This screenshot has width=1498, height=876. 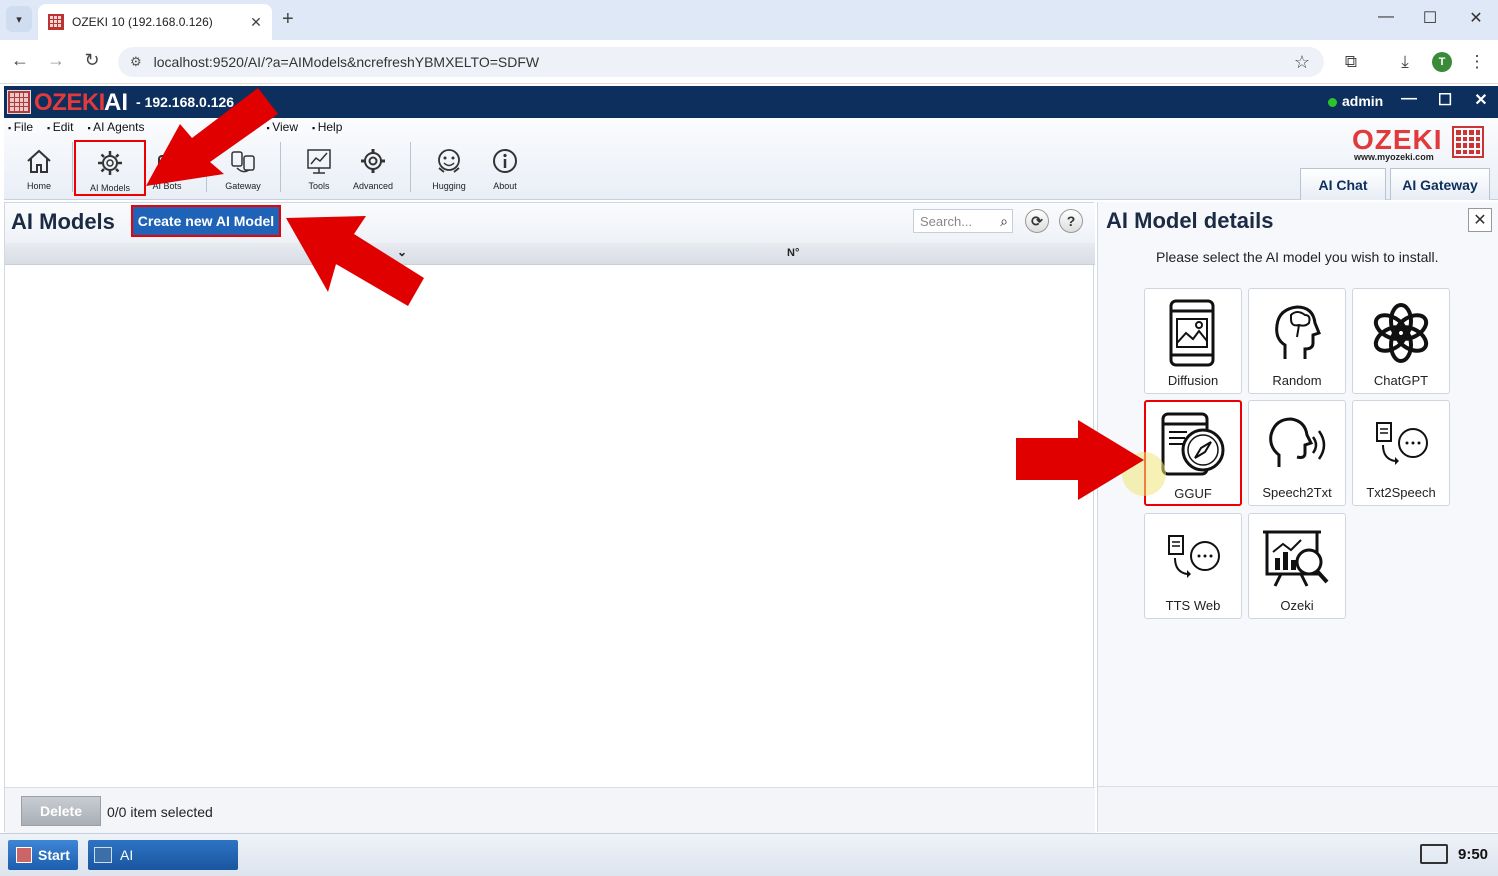 What do you see at coordinates (1080, 460) in the screenshot?
I see `annotation-arrow-gguf` at bounding box center [1080, 460].